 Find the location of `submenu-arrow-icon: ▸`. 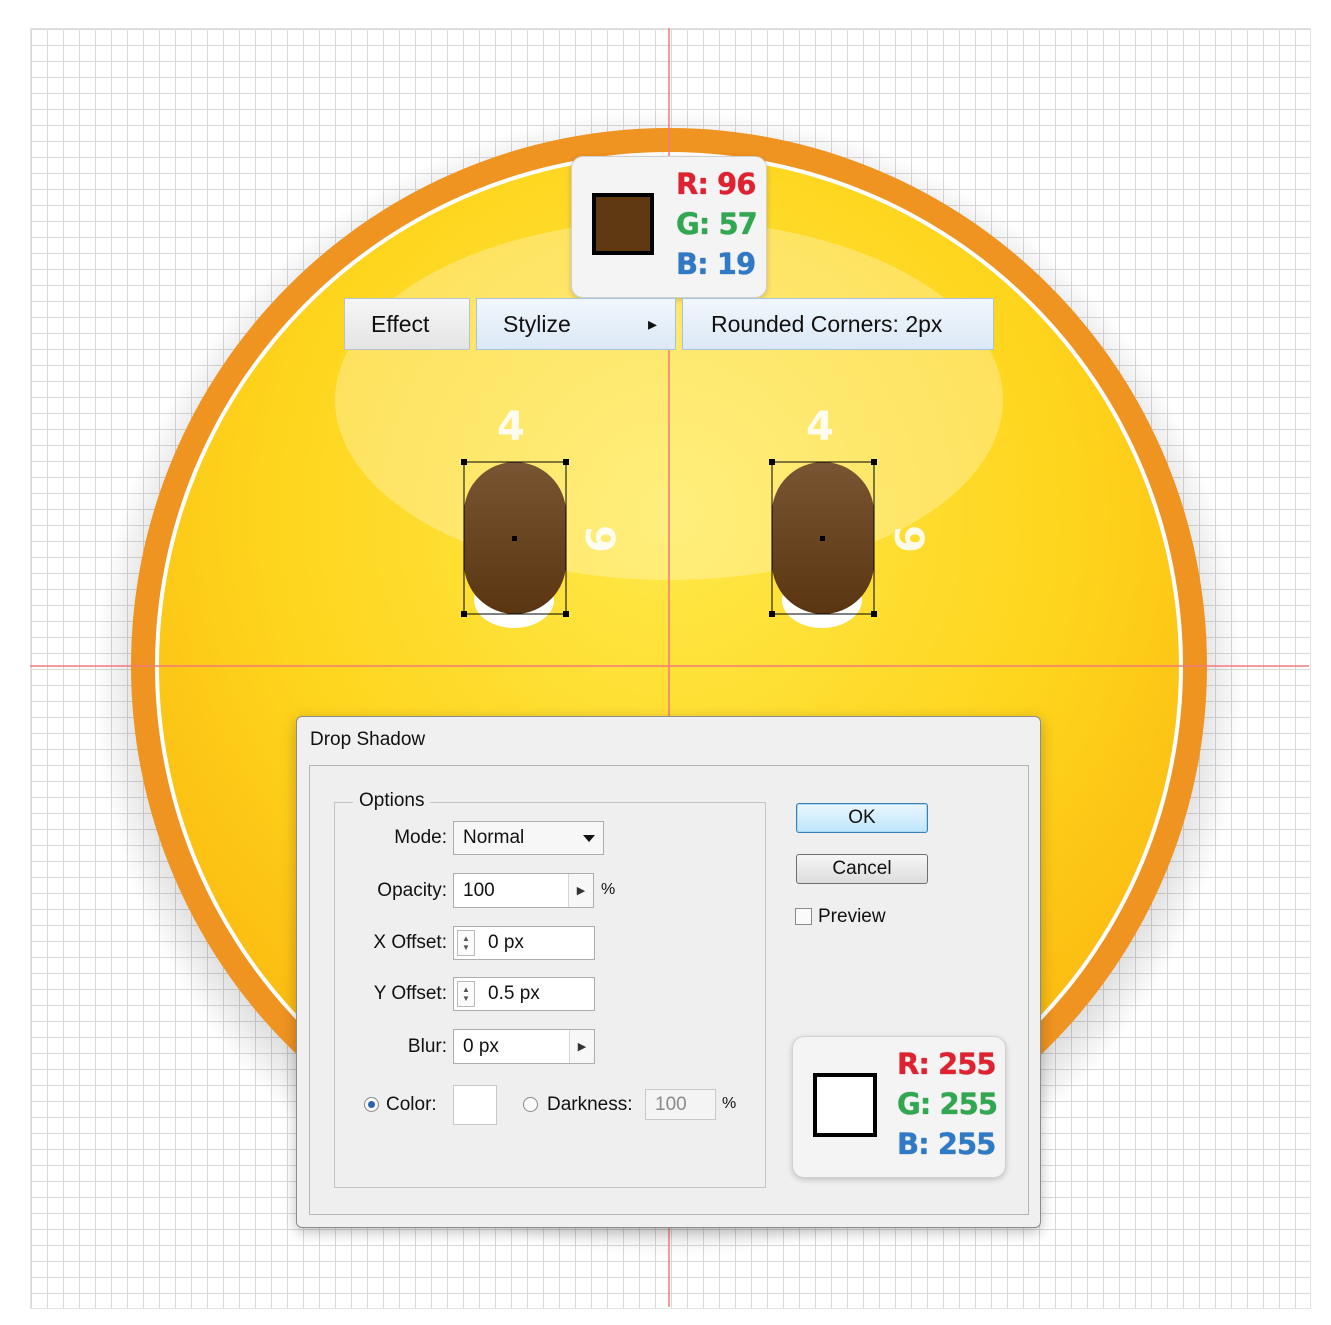

submenu-arrow-icon: ▸ is located at coordinates (652, 323).